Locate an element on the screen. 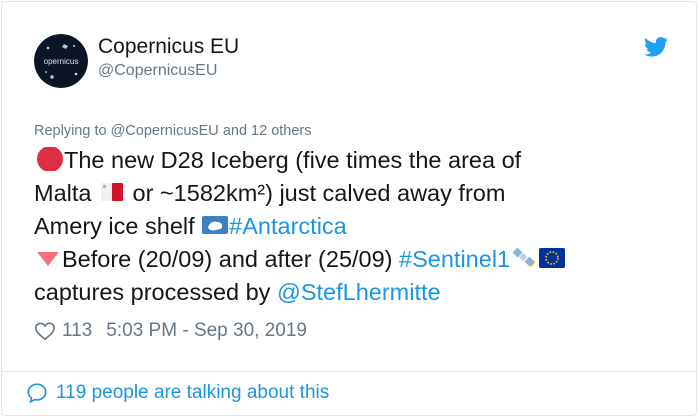 The image size is (700, 420). hashtag-sentinel1: #Sentinel1 is located at coordinates (454, 259).